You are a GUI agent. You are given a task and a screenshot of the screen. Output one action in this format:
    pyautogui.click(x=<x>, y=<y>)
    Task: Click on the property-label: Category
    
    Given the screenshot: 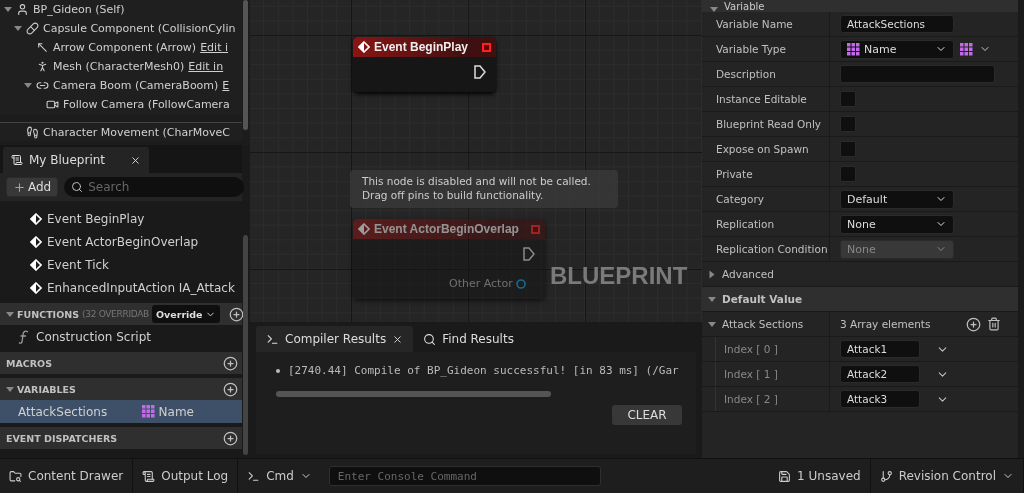 What is the action you would take?
    pyautogui.click(x=766, y=199)
    